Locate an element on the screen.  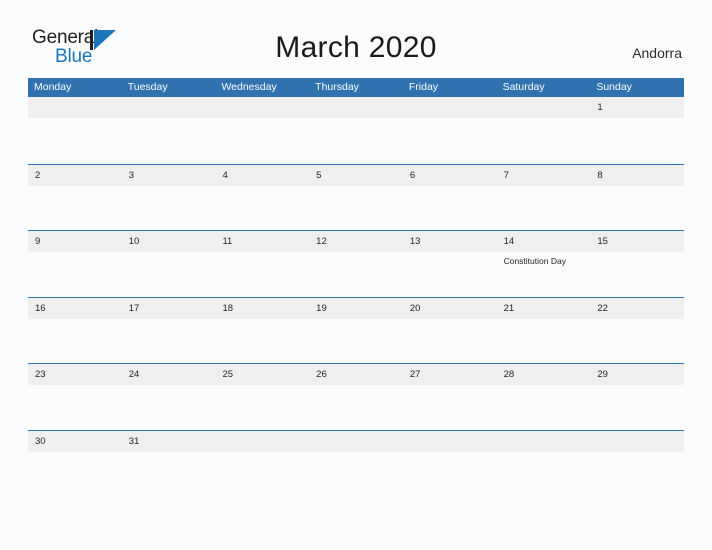
calendar-day-cell: 12 is located at coordinates (356, 264).